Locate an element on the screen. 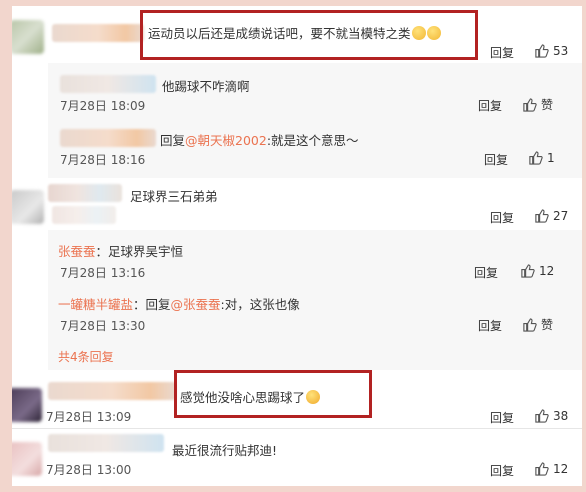  like-count: 27 is located at coordinates (561, 215).